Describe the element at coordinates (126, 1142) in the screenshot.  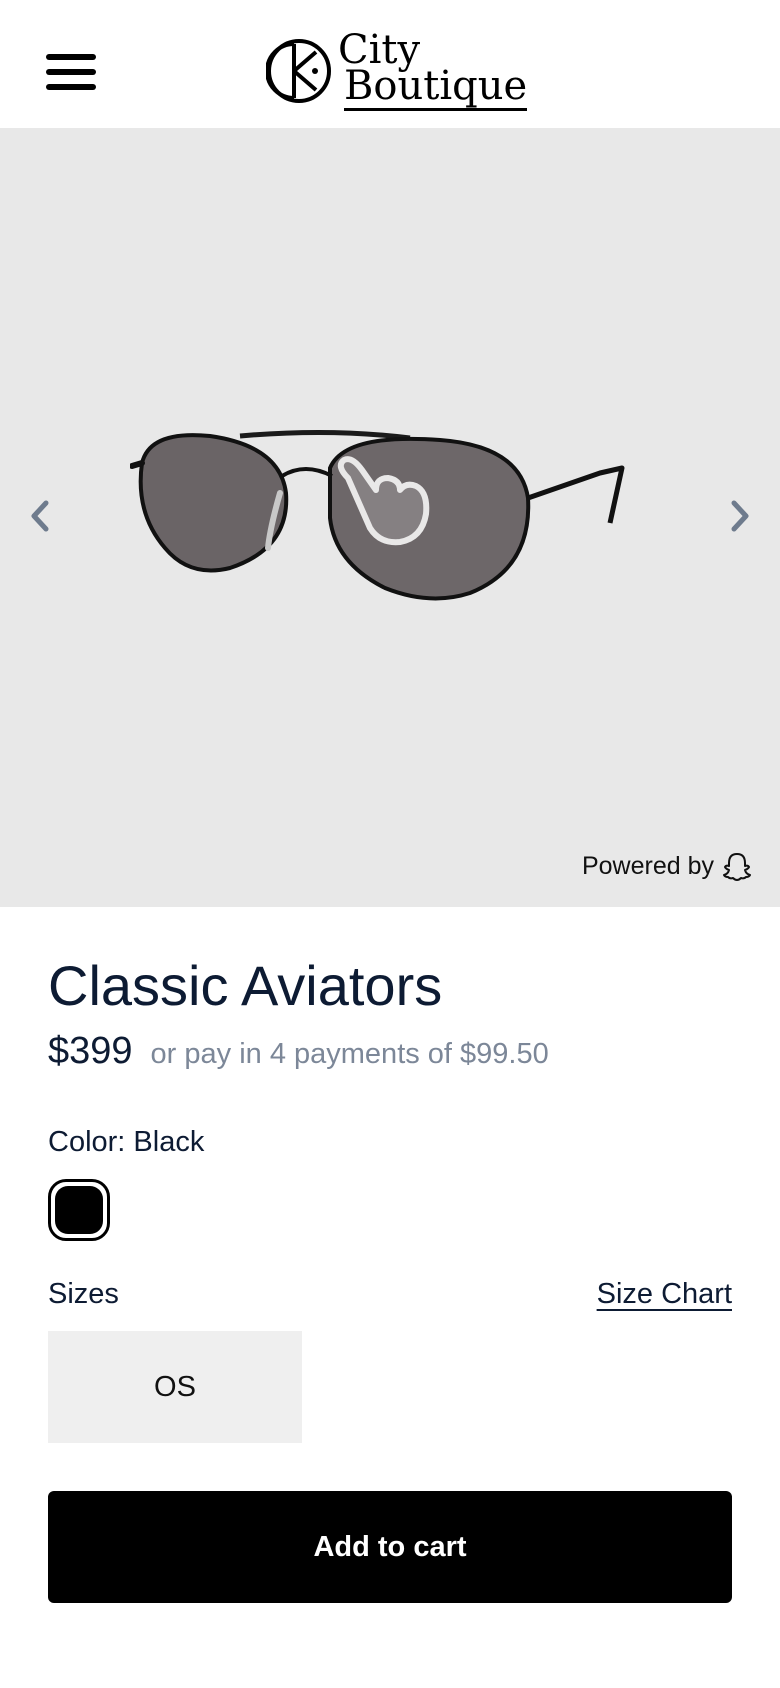
I see `color-label: Color: Black` at that location.